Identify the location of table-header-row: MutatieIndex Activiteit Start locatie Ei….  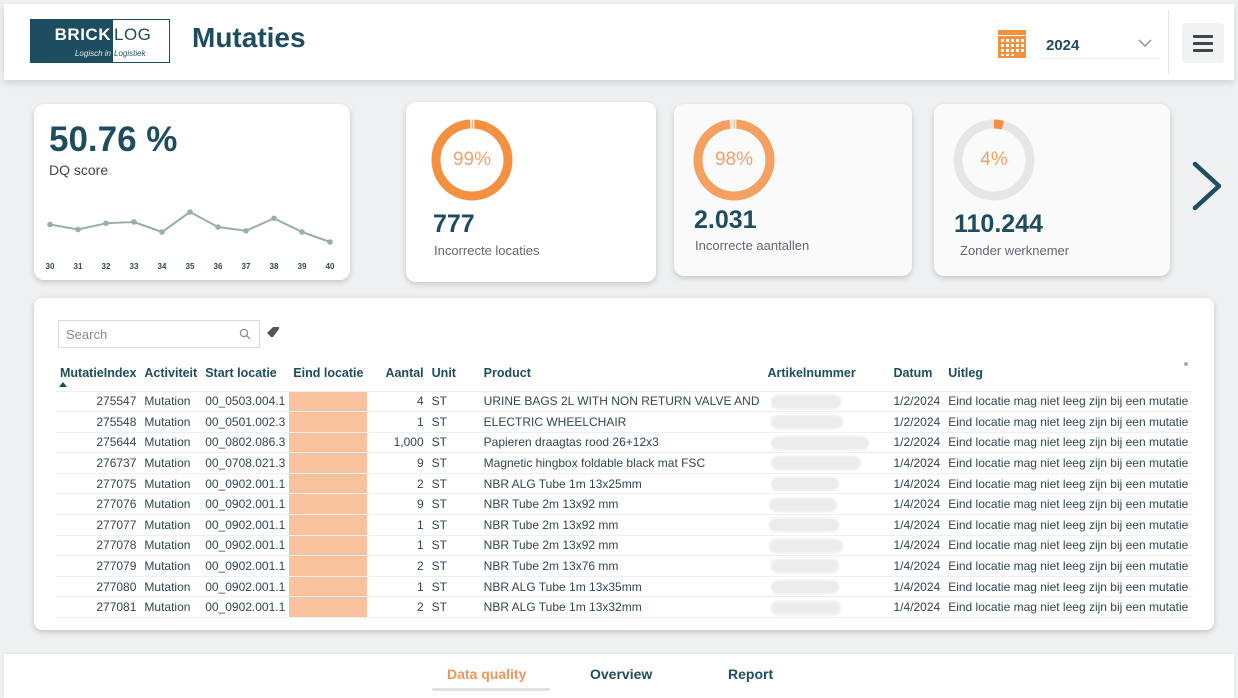
(624, 378).